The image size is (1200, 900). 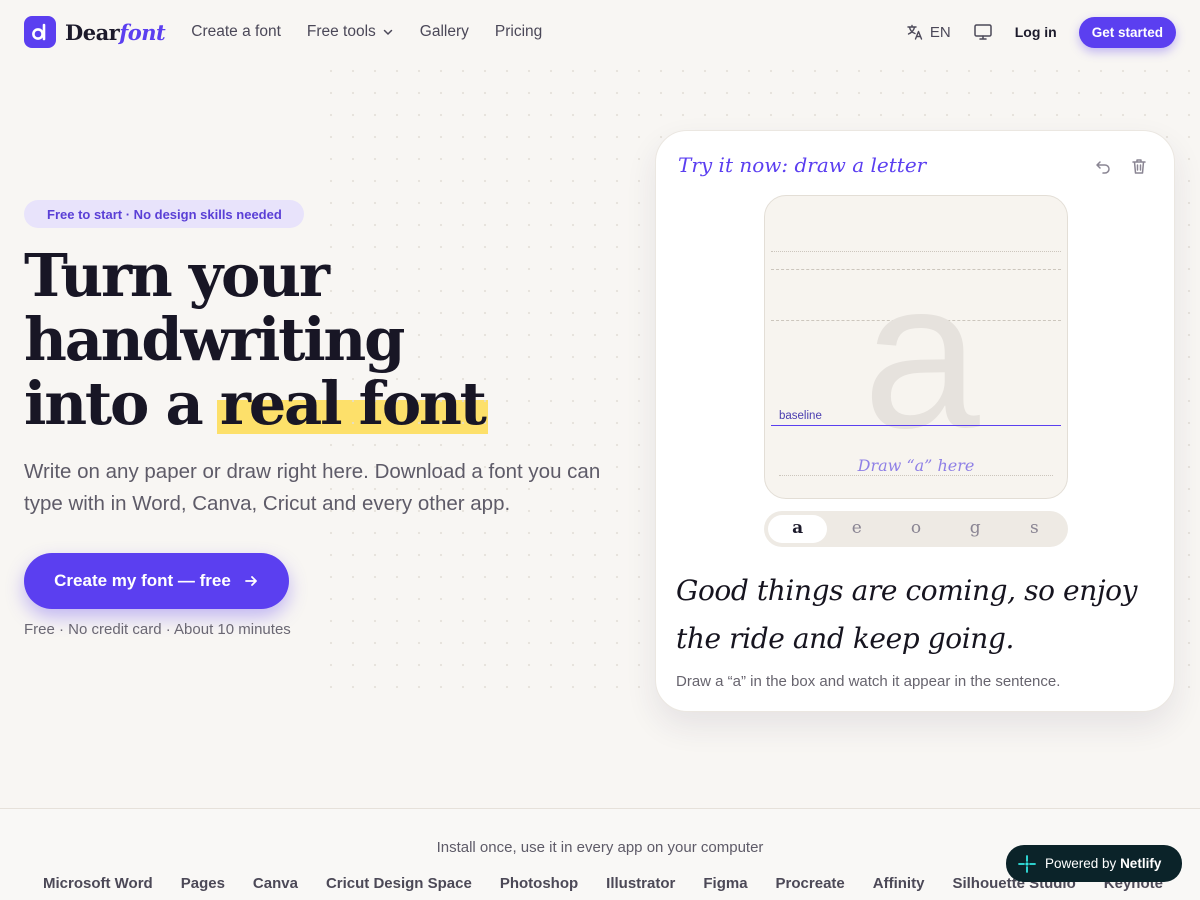 What do you see at coordinates (1027, 863) in the screenshot?
I see `netlify-logo-icon` at bounding box center [1027, 863].